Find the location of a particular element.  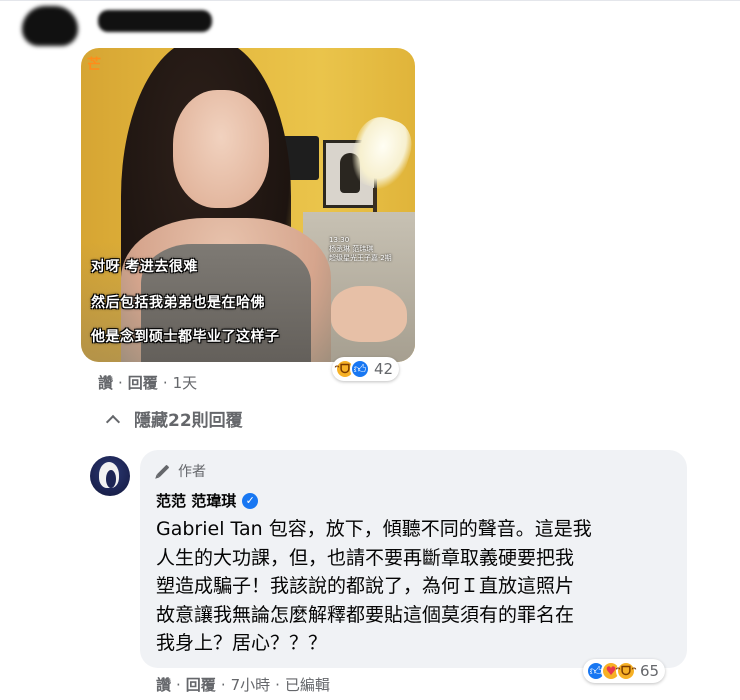

photo-person-hand is located at coordinates (369, 314).